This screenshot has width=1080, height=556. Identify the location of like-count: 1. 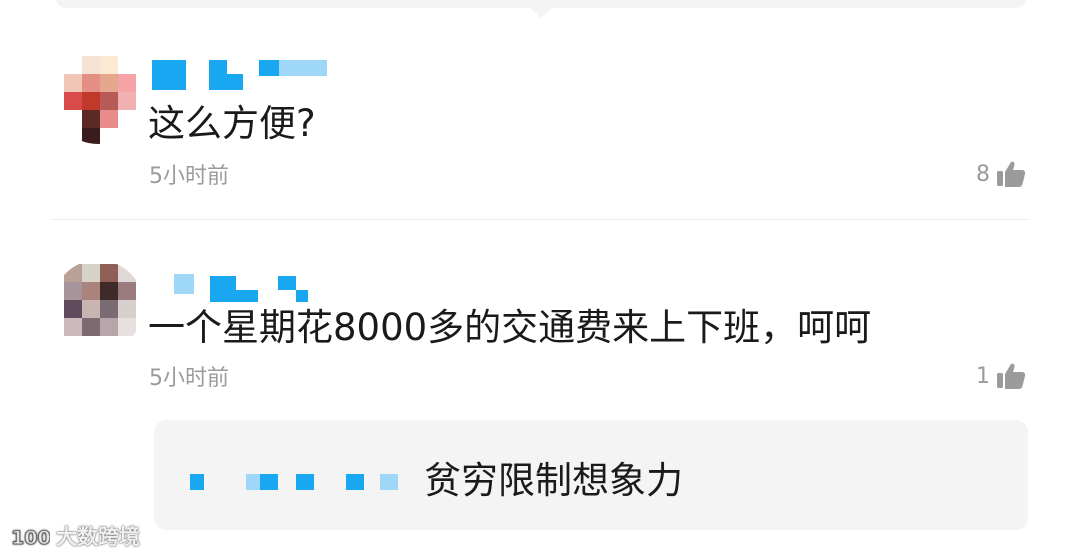
(983, 376).